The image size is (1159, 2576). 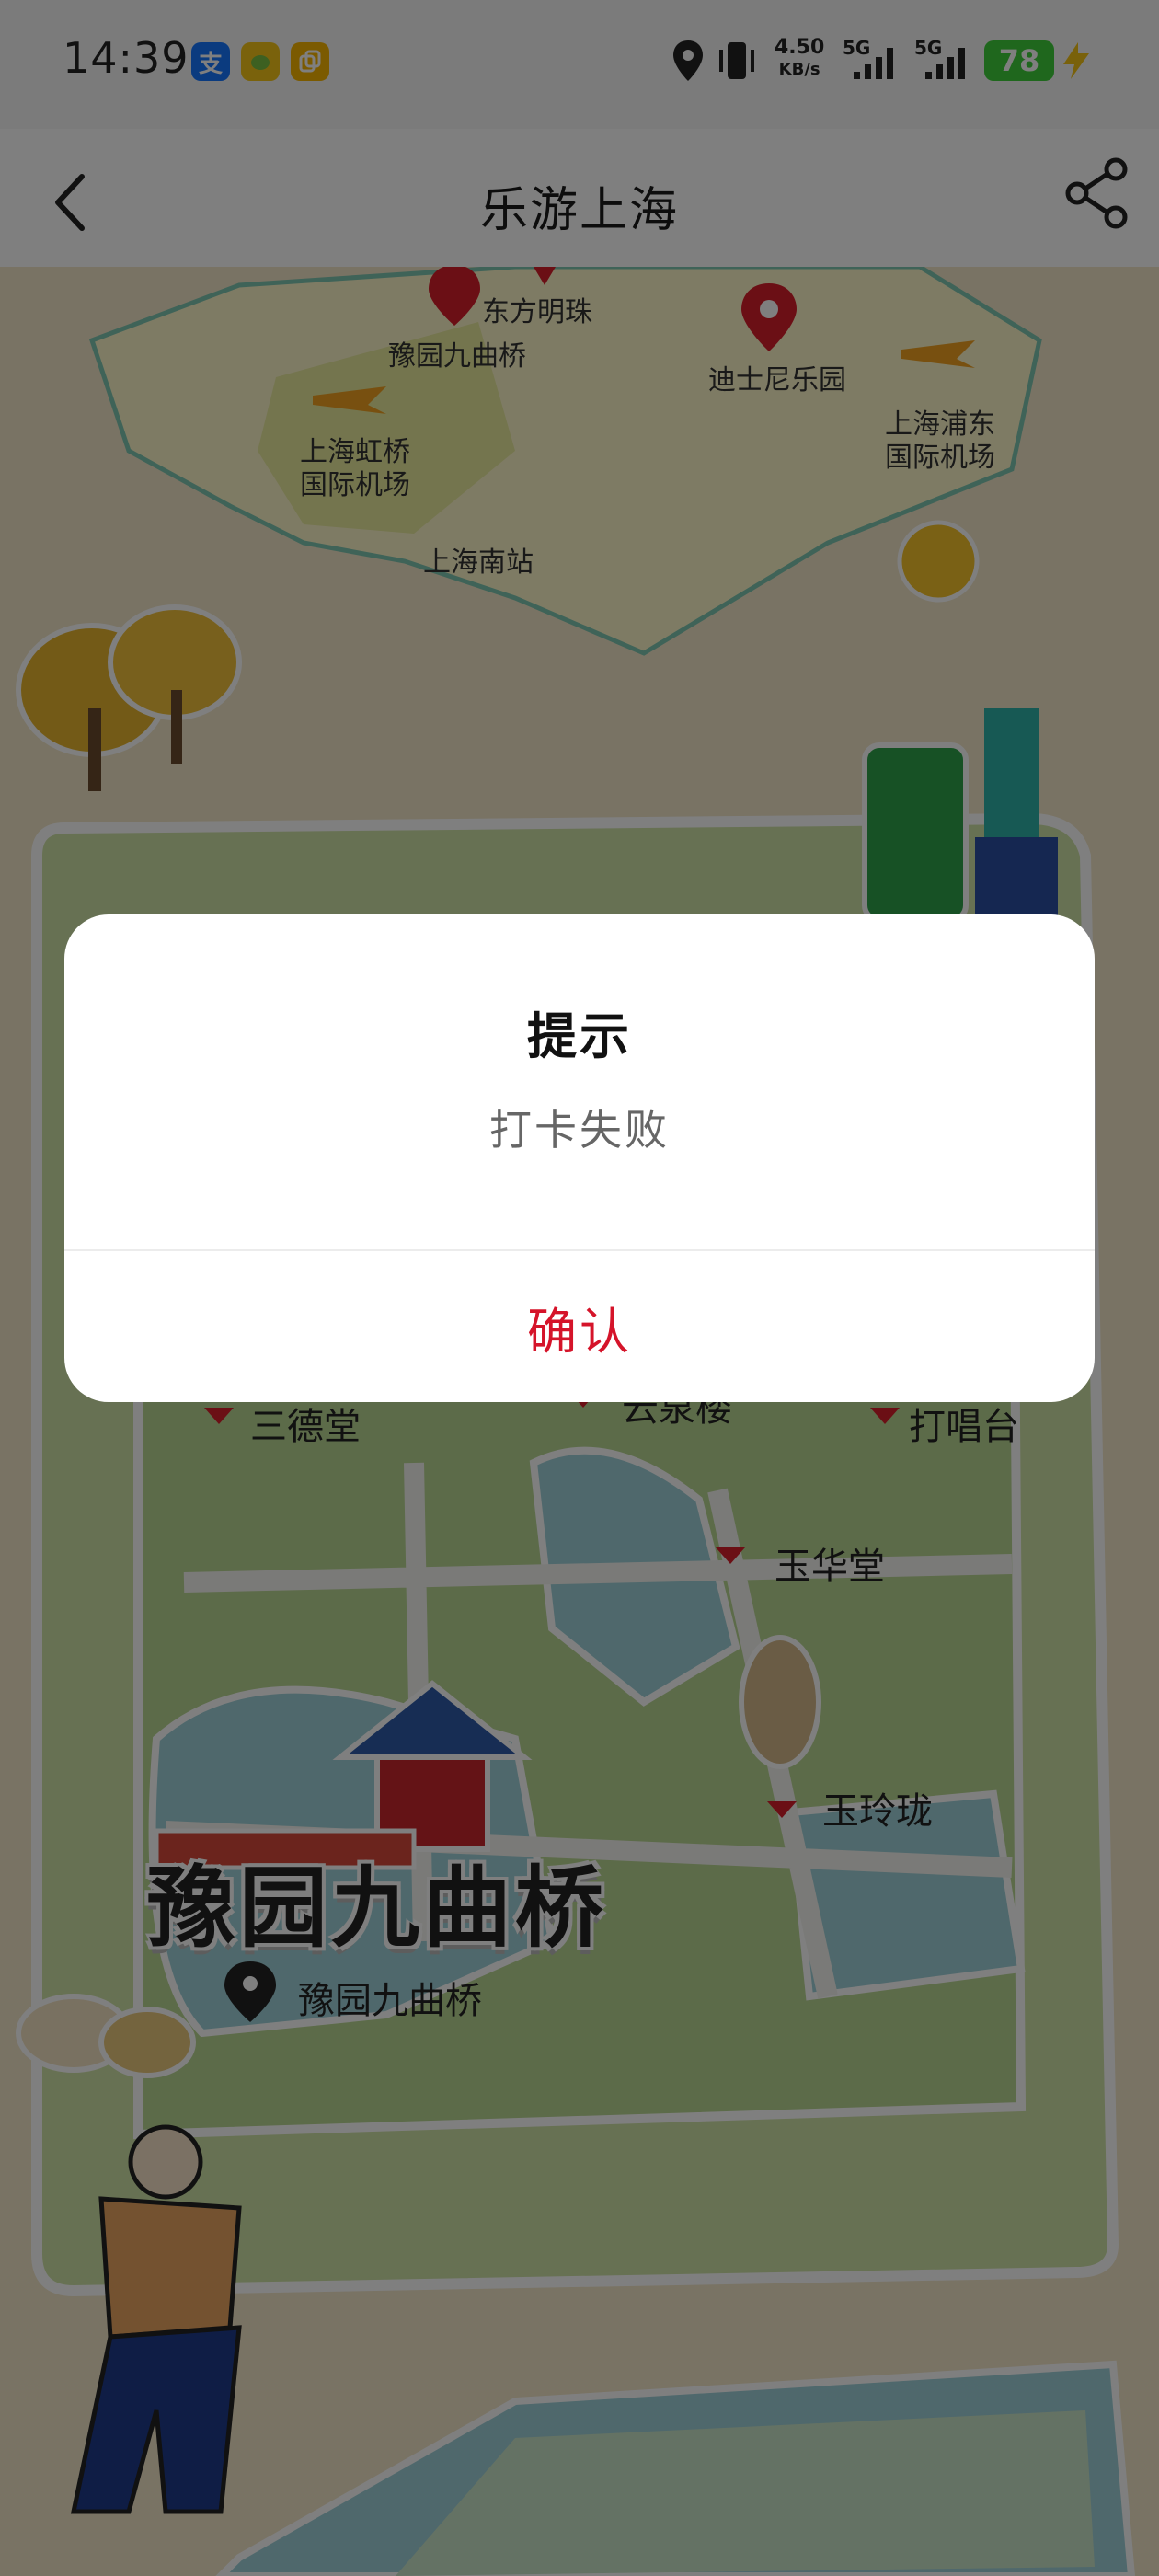 I want to click on dialog-title: 提示, so click(x=579, y=1036).